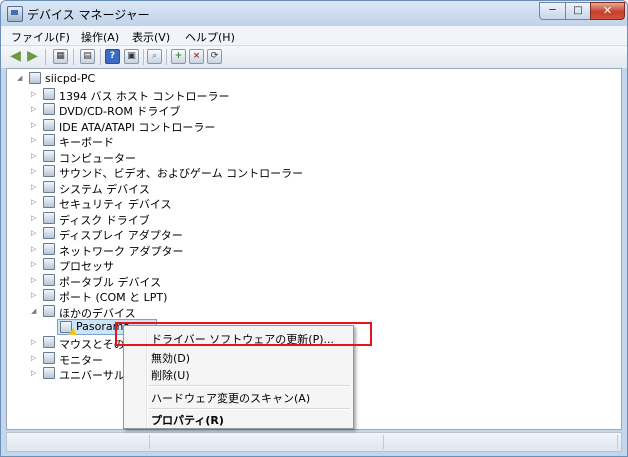 This screenshot has height=457, width=628. I want to click on network-adapter-icon, so click(49, 249).